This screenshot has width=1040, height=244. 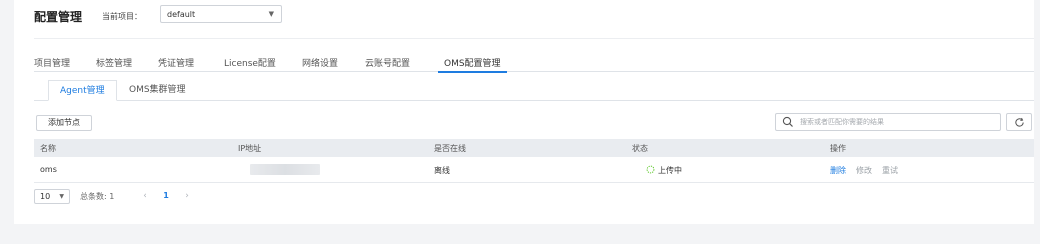 What do you see at coordinates (52, 196) in the screenshot?
I see `page-size-select: 10 ▼` at bounding box center [52, 196].